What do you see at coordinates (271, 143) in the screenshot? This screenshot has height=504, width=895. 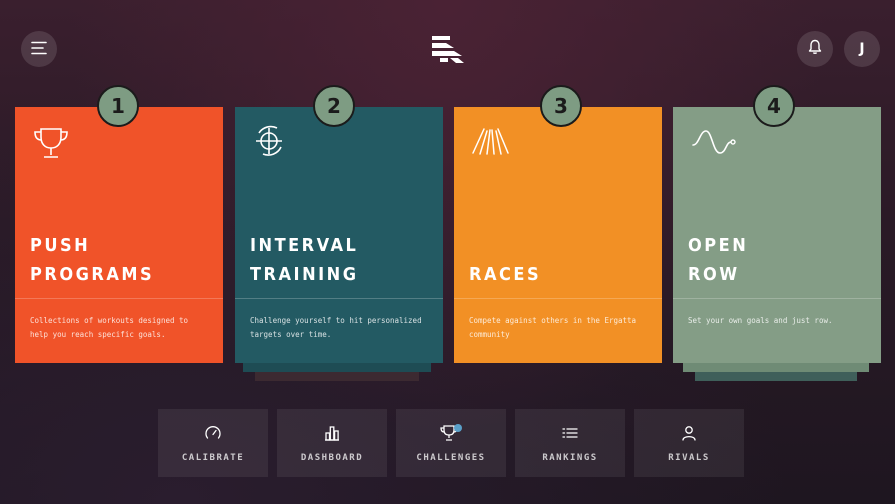 I see `target-icon` at bounding box center [271, 143].